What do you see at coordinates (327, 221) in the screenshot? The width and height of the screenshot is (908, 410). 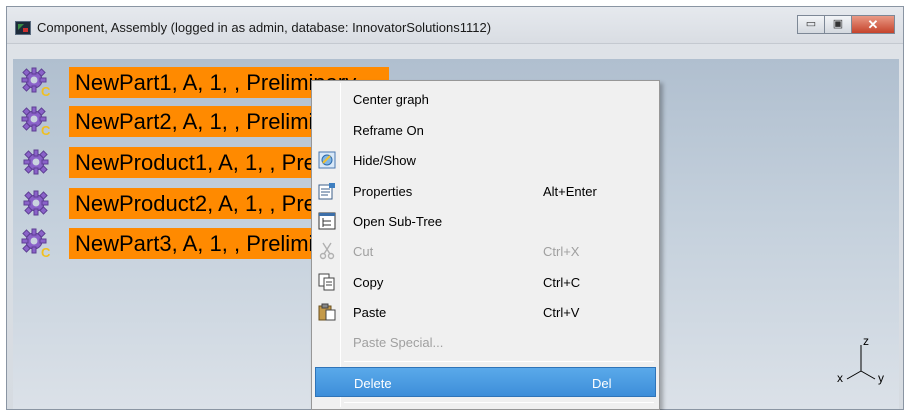 I see `subtree-icon` at bounding box center [327, 221].